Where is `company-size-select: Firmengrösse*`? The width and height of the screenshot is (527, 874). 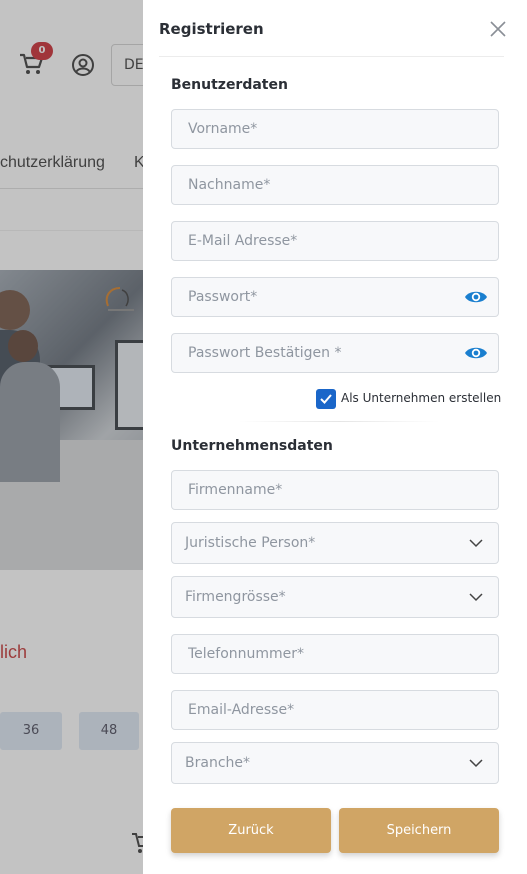
company-size-select: Firmengrösse* is located at coordinates (335, 597).